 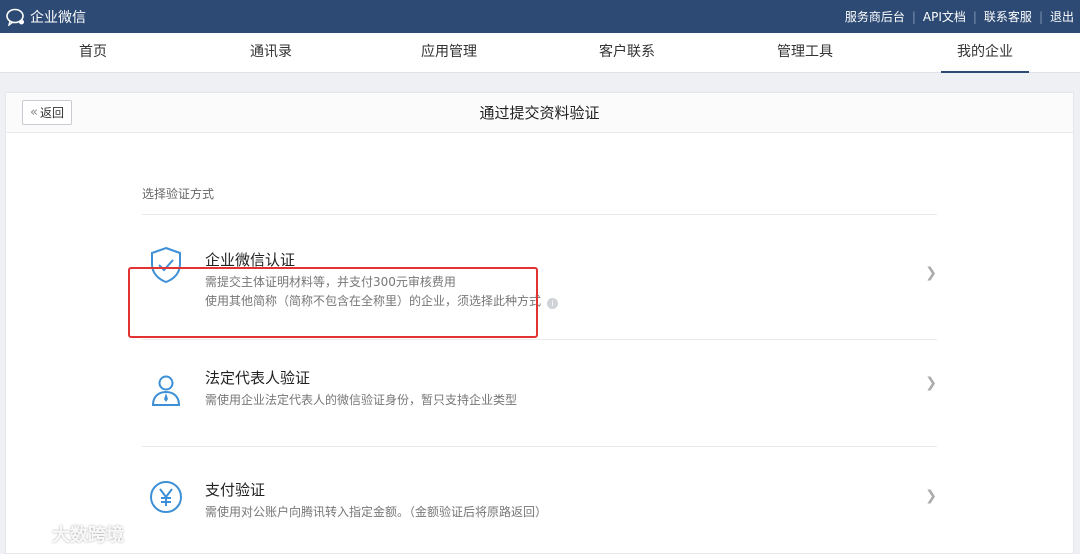 What do you see at coordinates (875, 16) in the screenshot?
I see `service-provider-link: 服务商后台` at bounding box center [875, 16].